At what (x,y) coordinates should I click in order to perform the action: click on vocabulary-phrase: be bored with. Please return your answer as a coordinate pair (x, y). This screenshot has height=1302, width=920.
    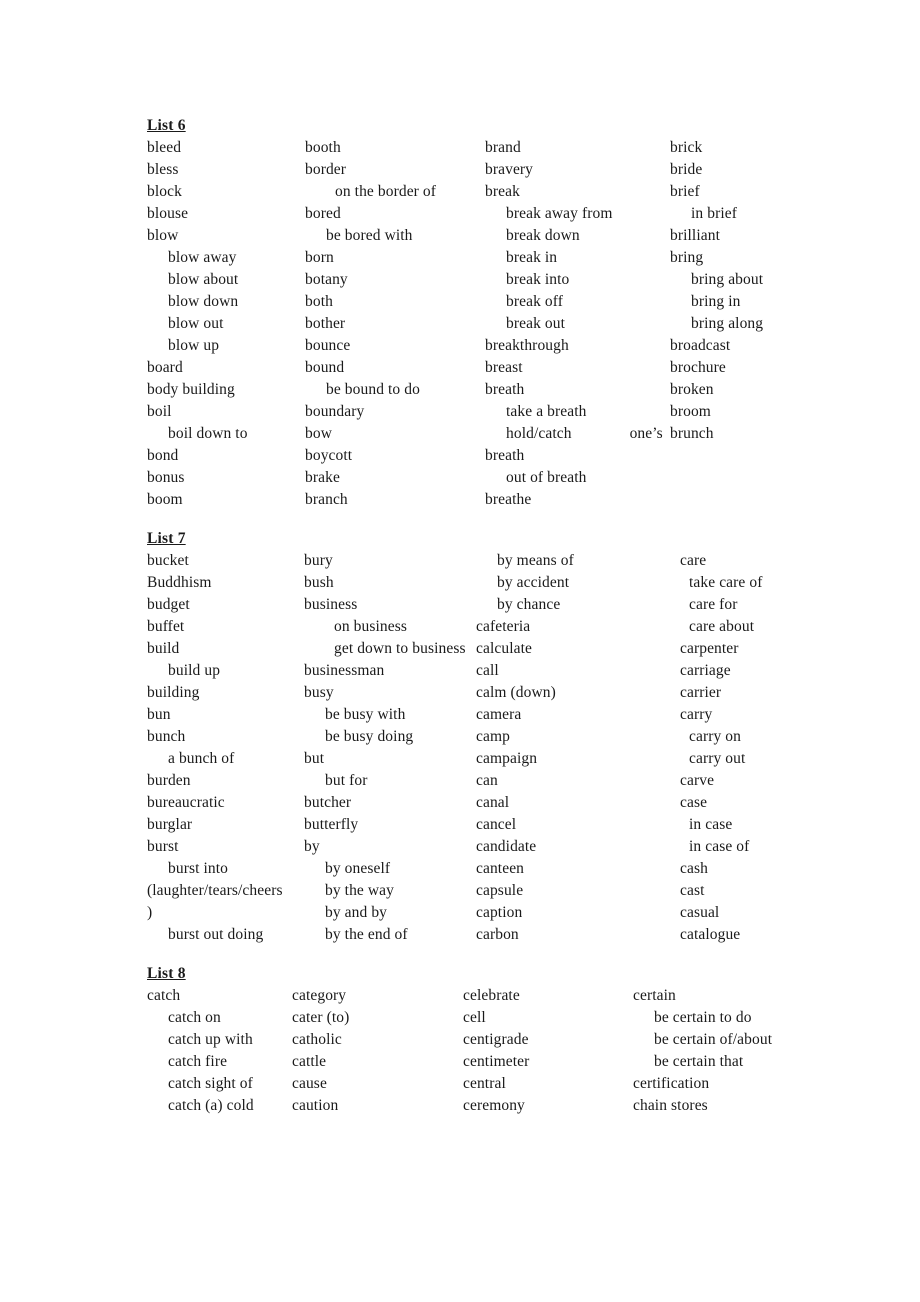
    Looking at the image, I should click on (370, 236).